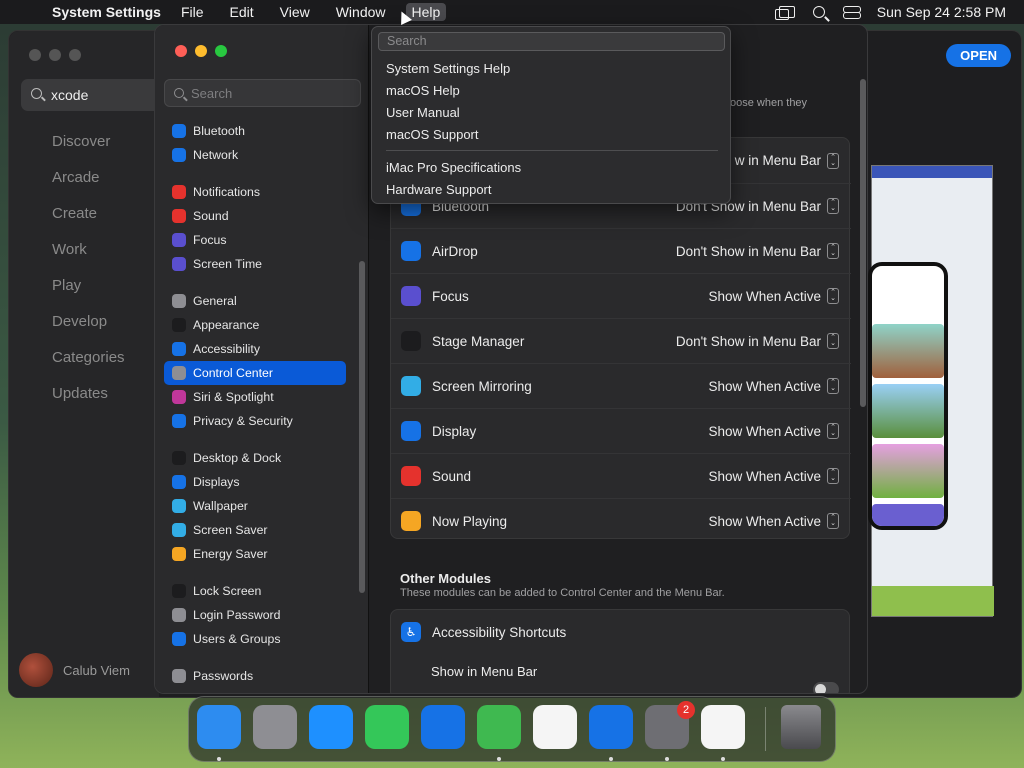 The width and height of the screenshot is (1024, 768). I want to click on messages-icon, so click(387, 727).